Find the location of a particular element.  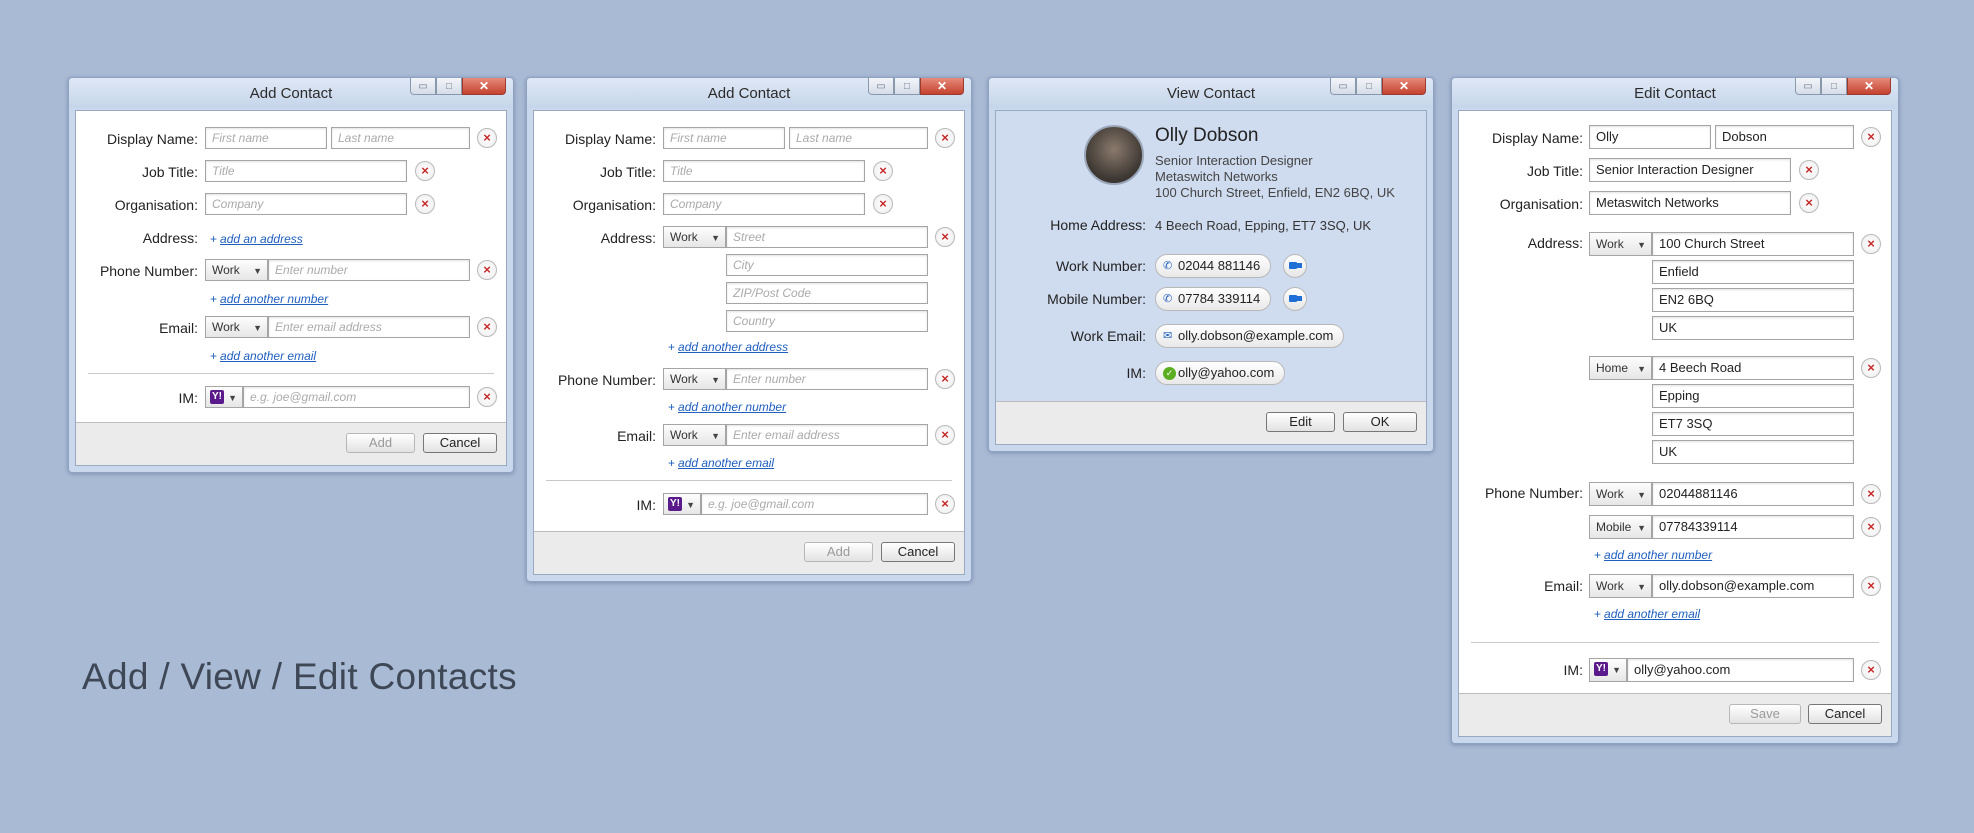

remove-work-address-icon: × is located at coordinates (1871, 244).